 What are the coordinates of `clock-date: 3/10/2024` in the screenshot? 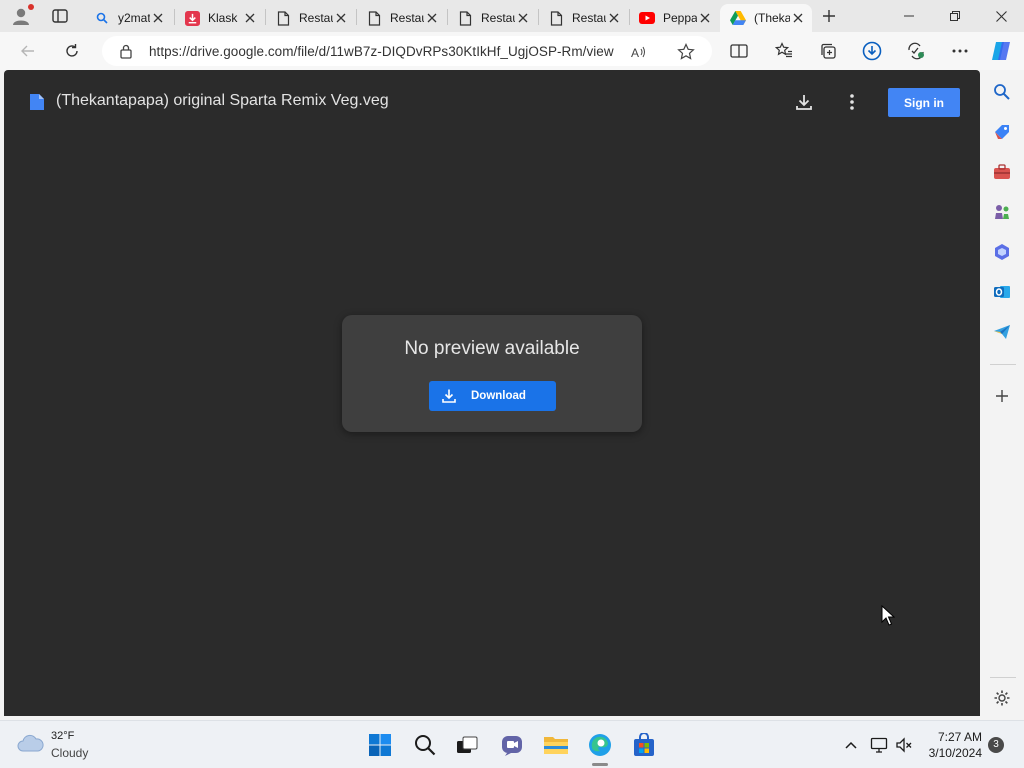 It's located at (951, 753).